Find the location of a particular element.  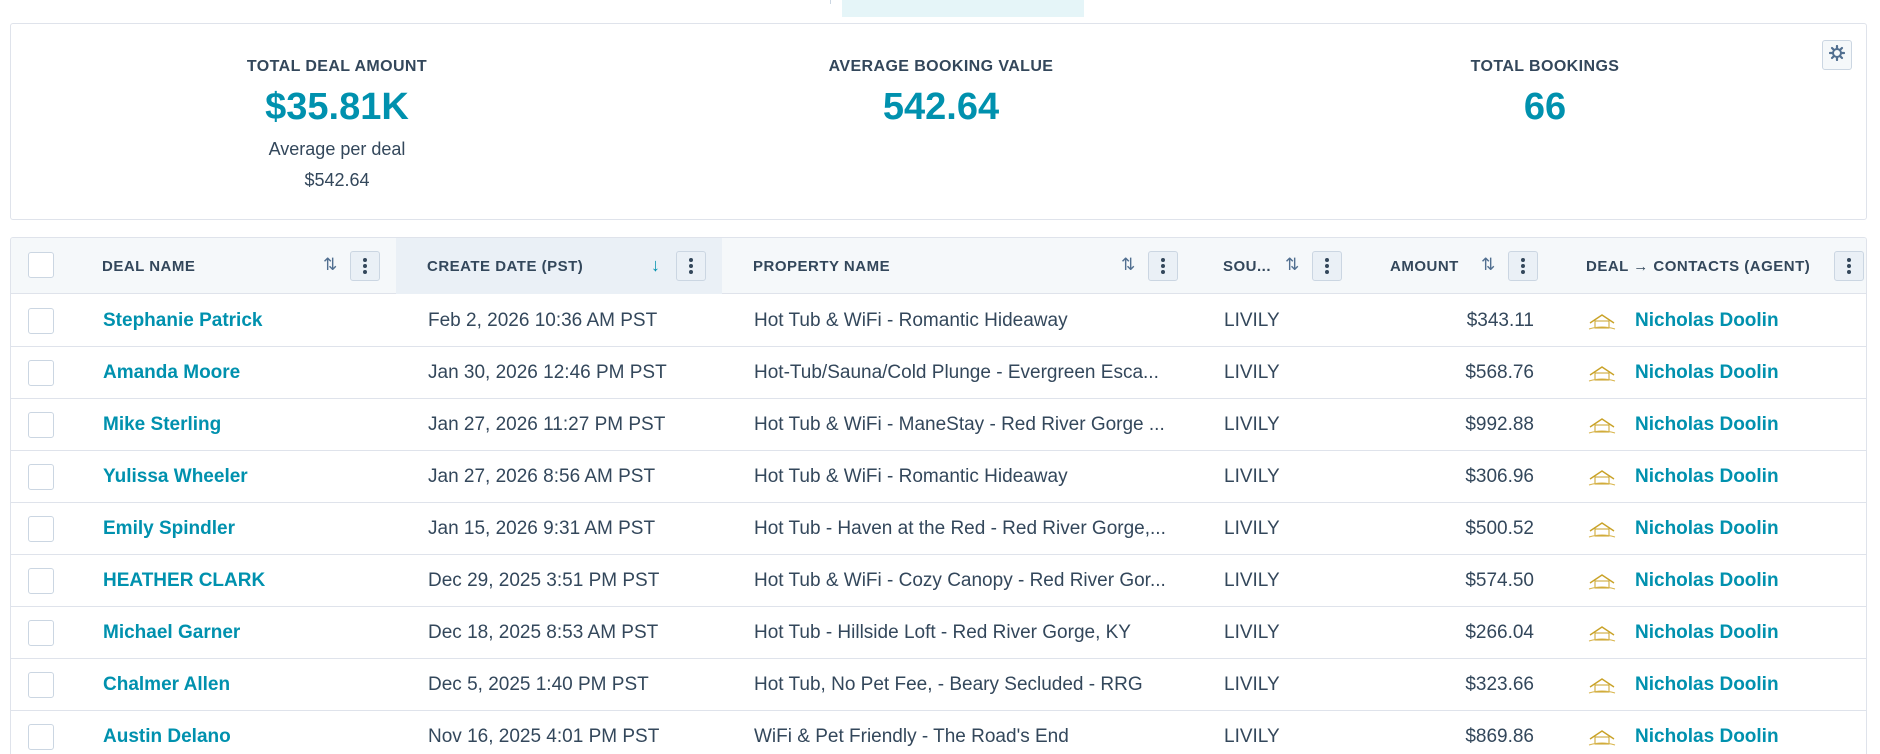

deal-name-link: Mike Sterling is located at coordinates (162, 425).